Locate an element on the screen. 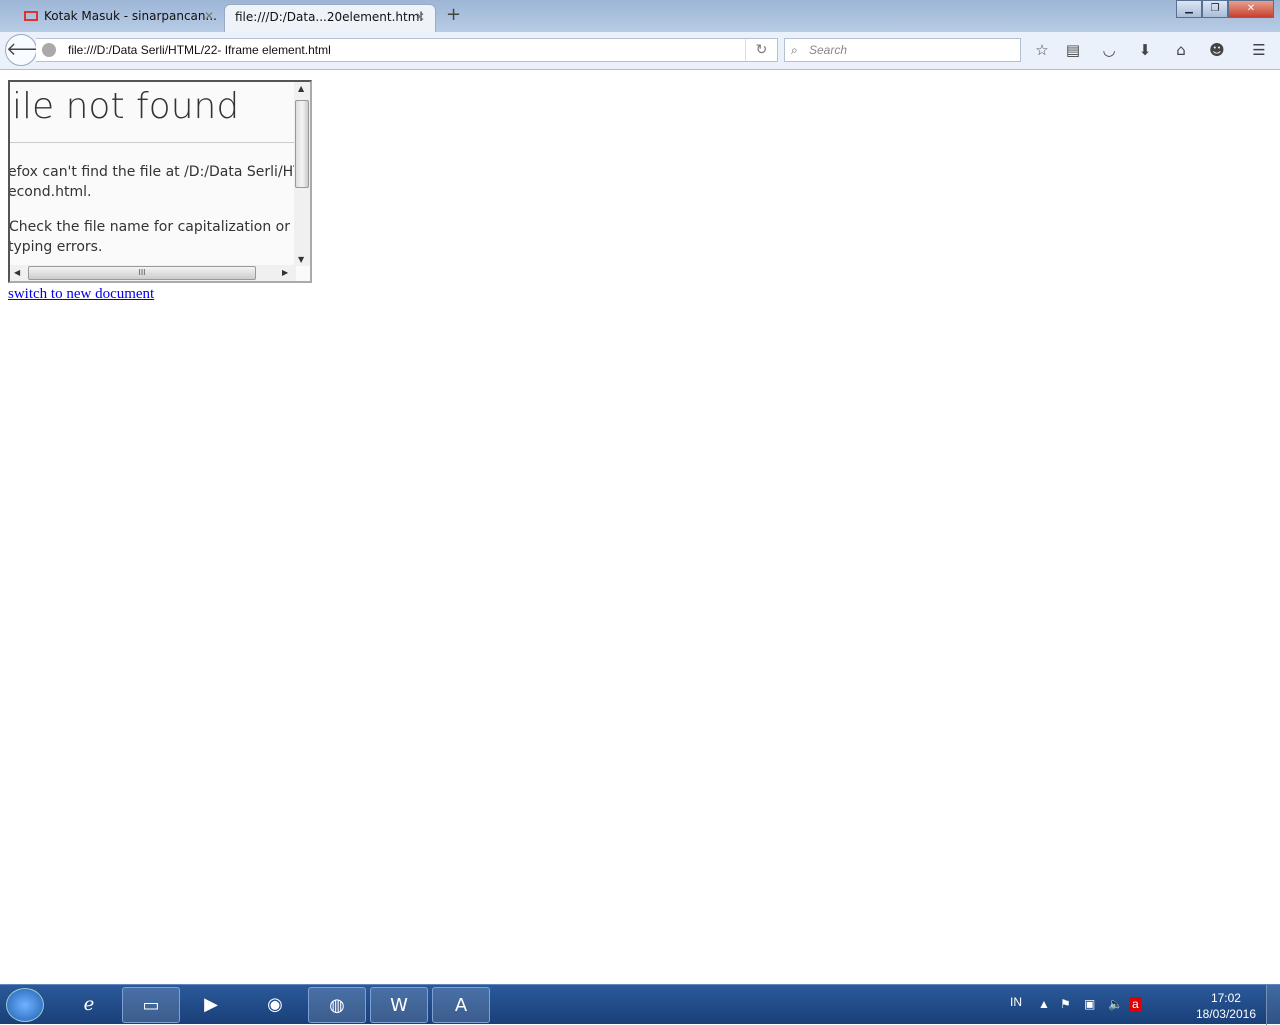 Image resolution: width=1280 pixels, height=1025 pixels. tab-gmail: Kotak Masuk - sinarpancan... ✕ is located at coordinates (119, 18).